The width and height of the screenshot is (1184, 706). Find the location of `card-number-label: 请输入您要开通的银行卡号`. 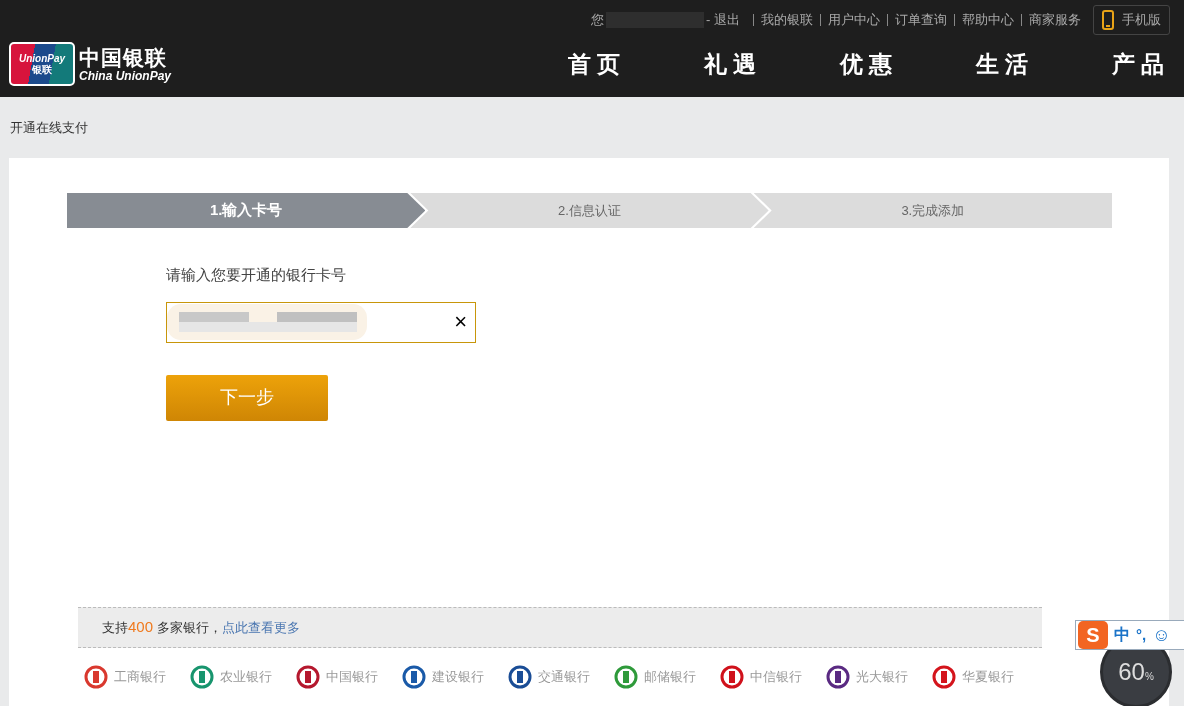

card-number-label: 请输入您要开通的银行卡号 is located at coordinates (256, 275).